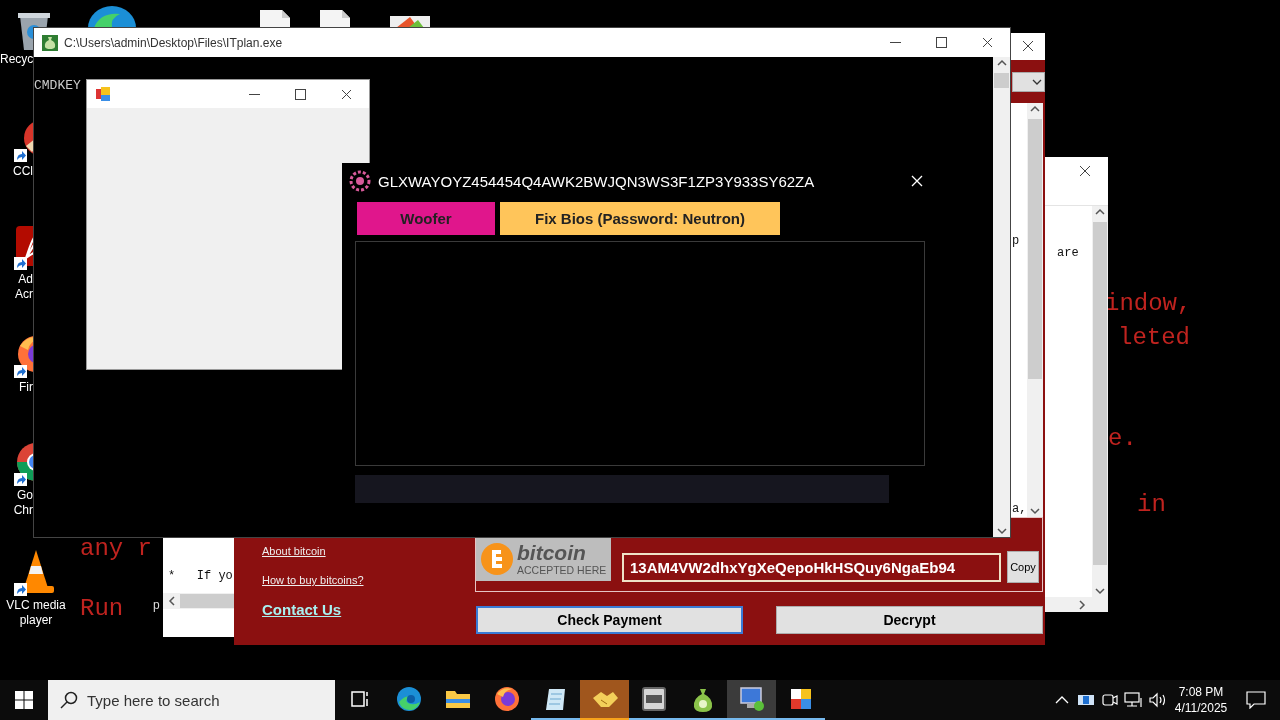 The image size is (1280, 720). What do you see at coordinates (172, 601) in the screenshot?
I see `scroll-left-icon` at bounding box center [172, 601].